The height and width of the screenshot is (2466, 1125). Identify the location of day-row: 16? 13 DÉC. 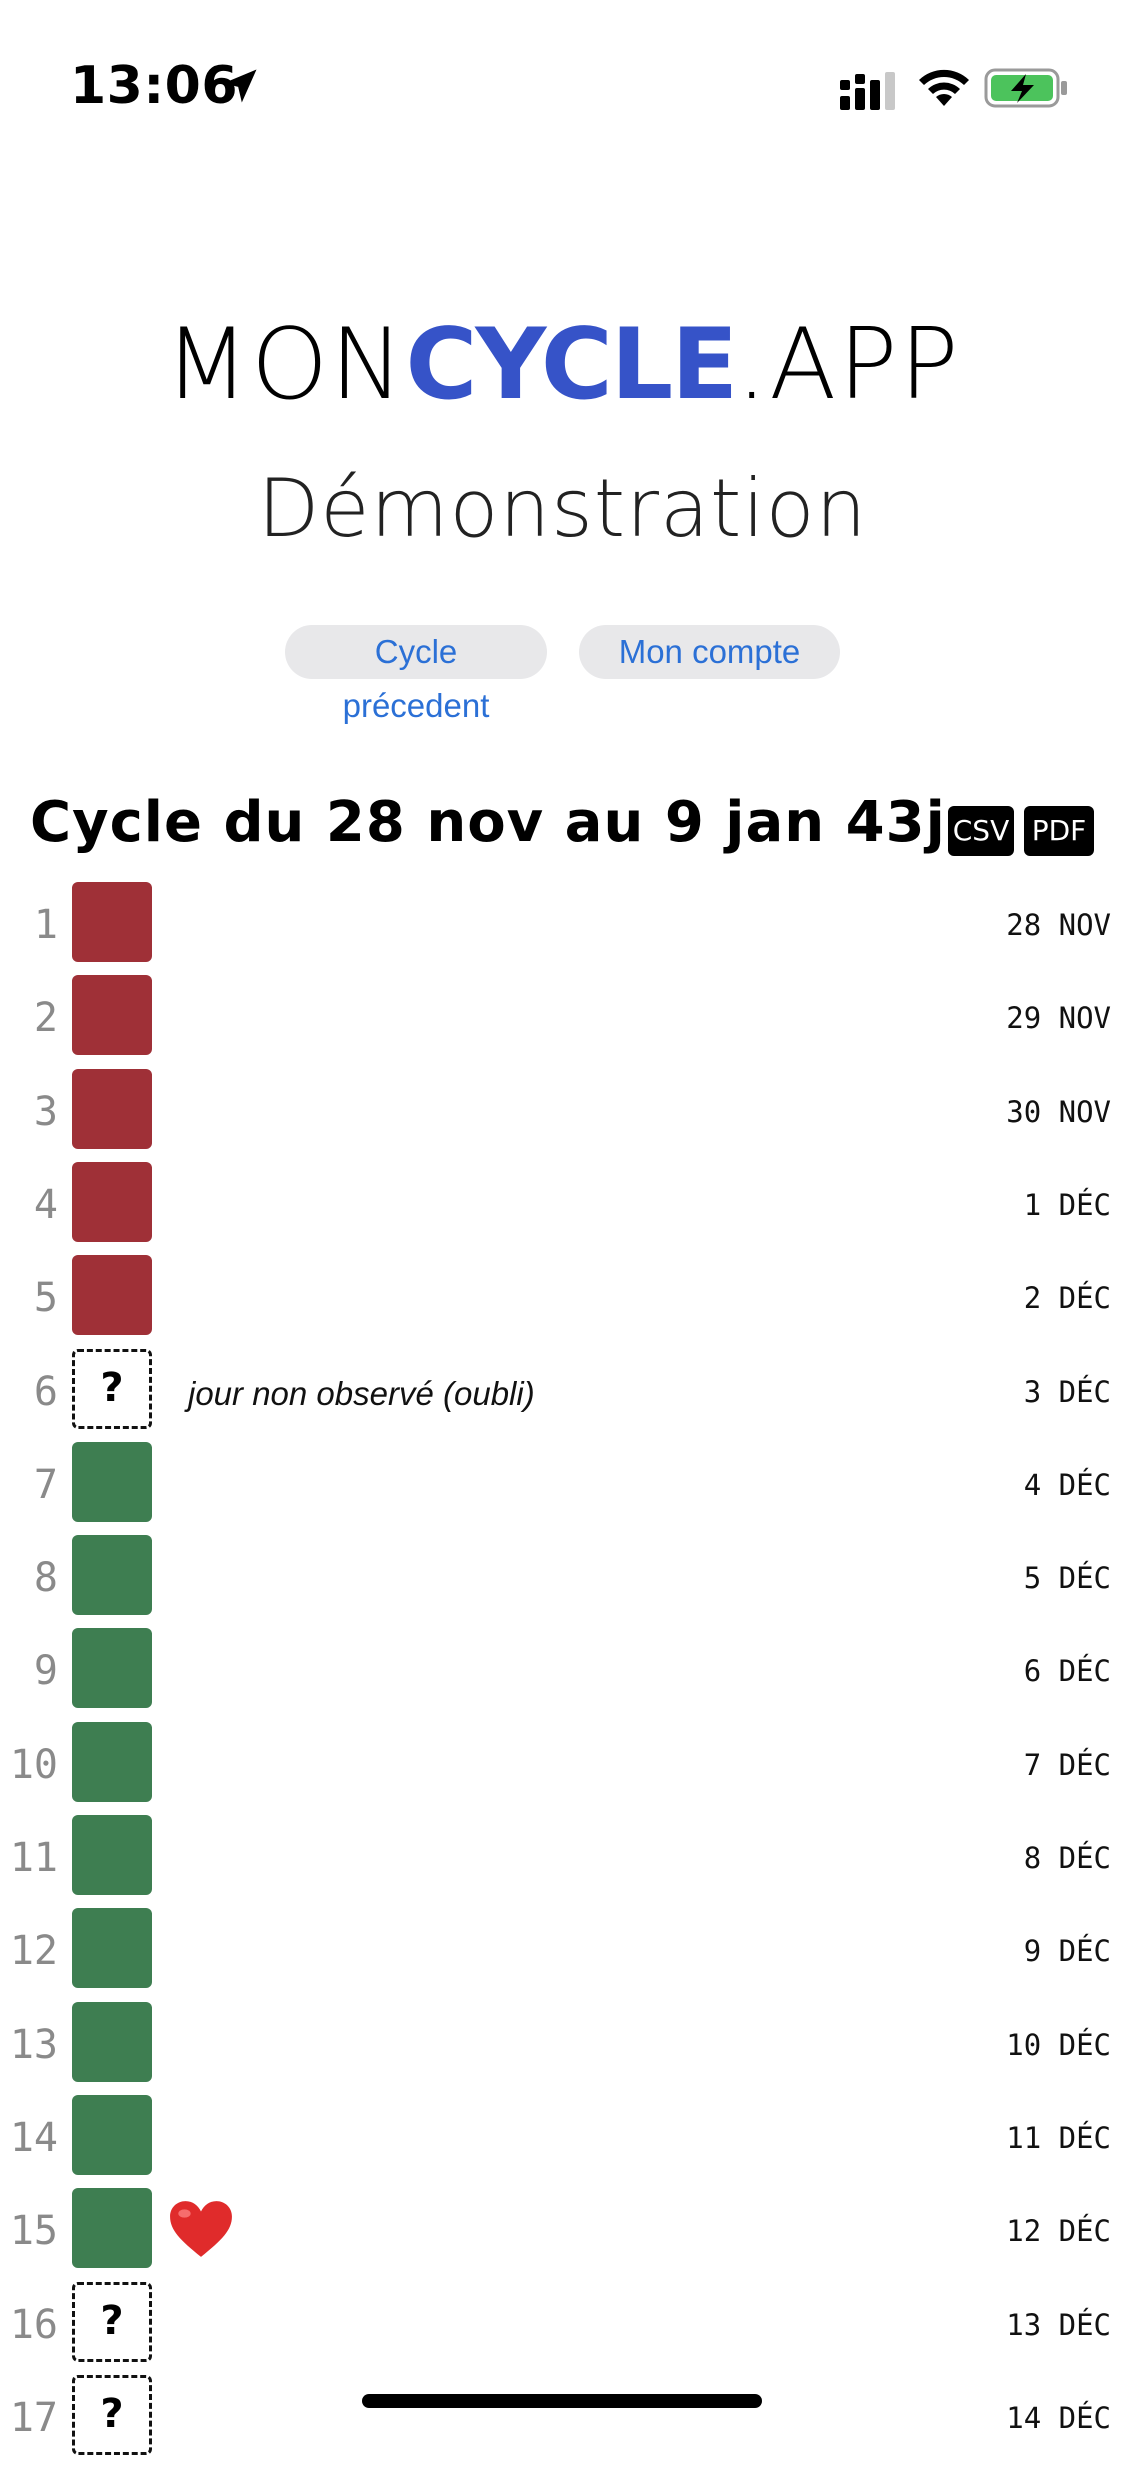
(562, 2326).